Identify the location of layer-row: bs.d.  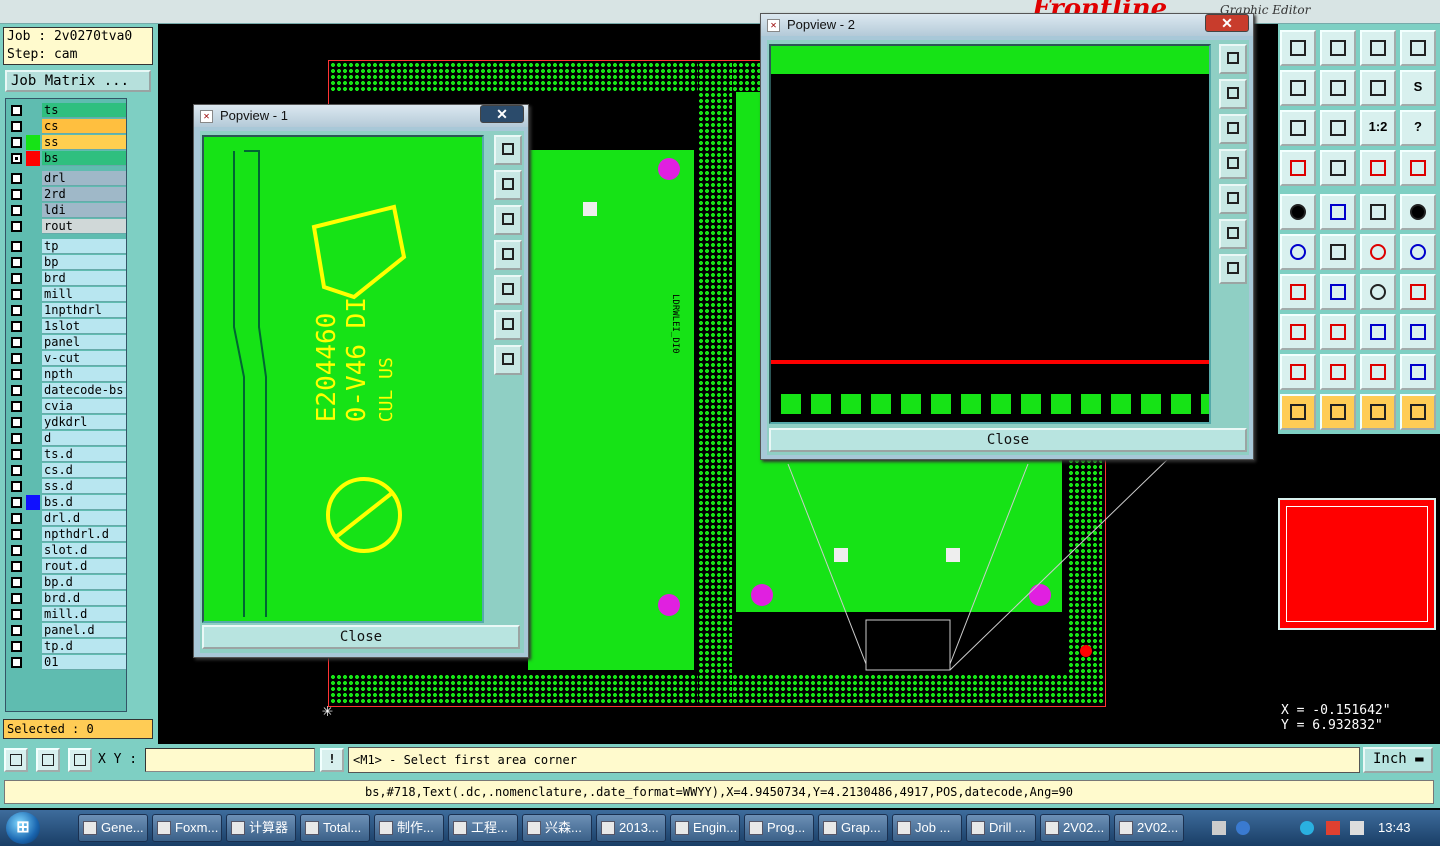
(67, 502).